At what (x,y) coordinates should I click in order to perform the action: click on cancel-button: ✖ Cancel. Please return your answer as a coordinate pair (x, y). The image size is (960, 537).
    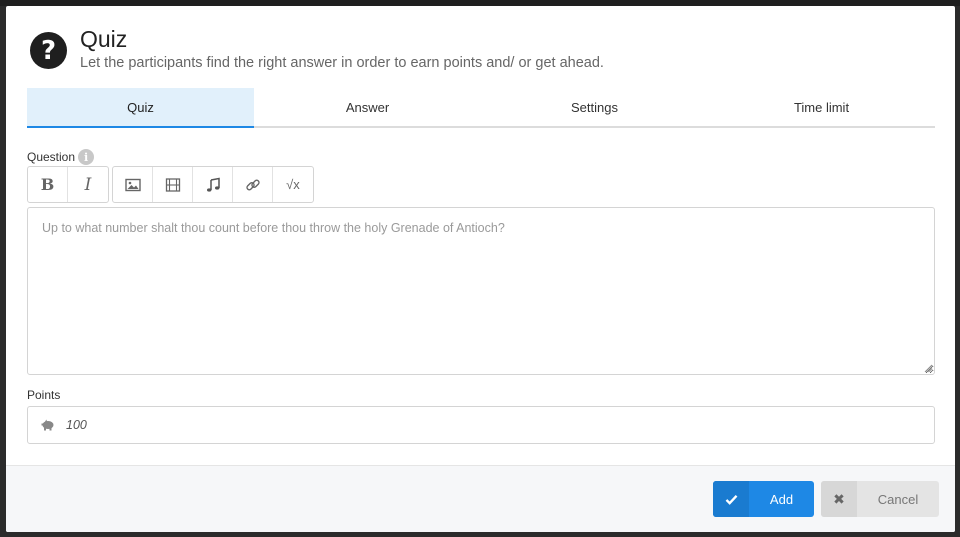
    Looking at the image, I should click on (880, 499).